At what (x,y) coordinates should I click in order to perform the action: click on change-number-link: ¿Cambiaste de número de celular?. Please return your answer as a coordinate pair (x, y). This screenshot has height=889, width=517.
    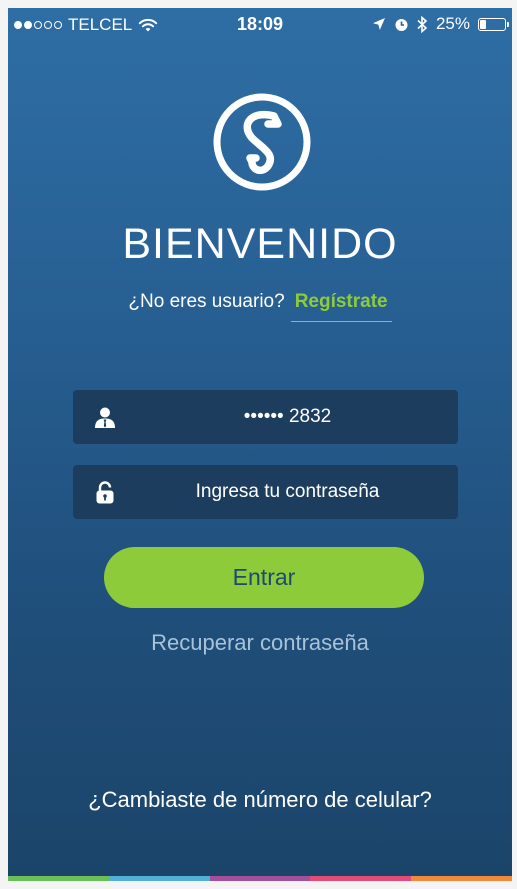
    Looking at the image, I should click on (260, 800).